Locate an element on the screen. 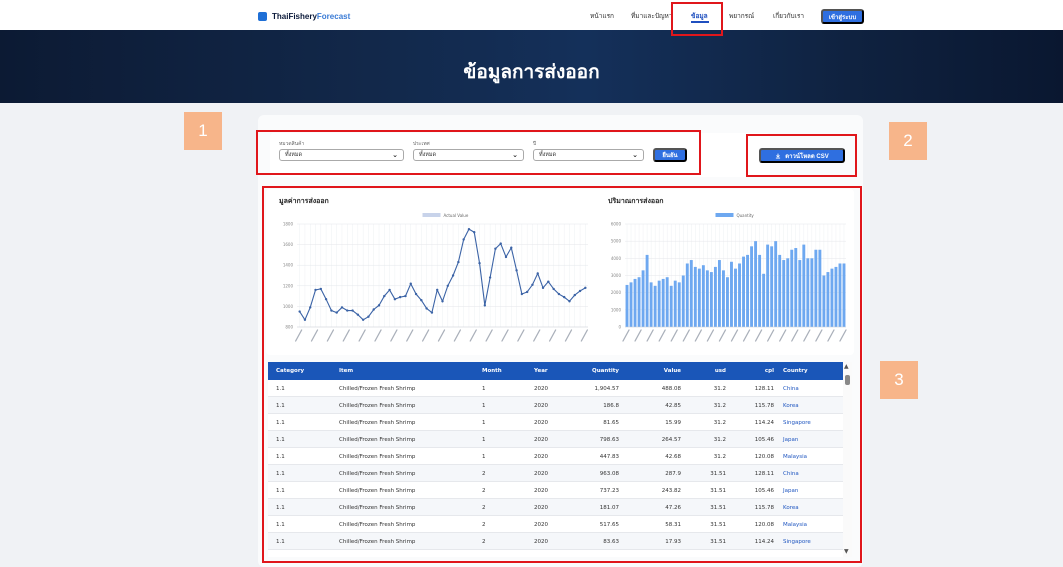 The image size is (1063, 567). annotation-tag-2: 2 is located at coordinates (908, 141).